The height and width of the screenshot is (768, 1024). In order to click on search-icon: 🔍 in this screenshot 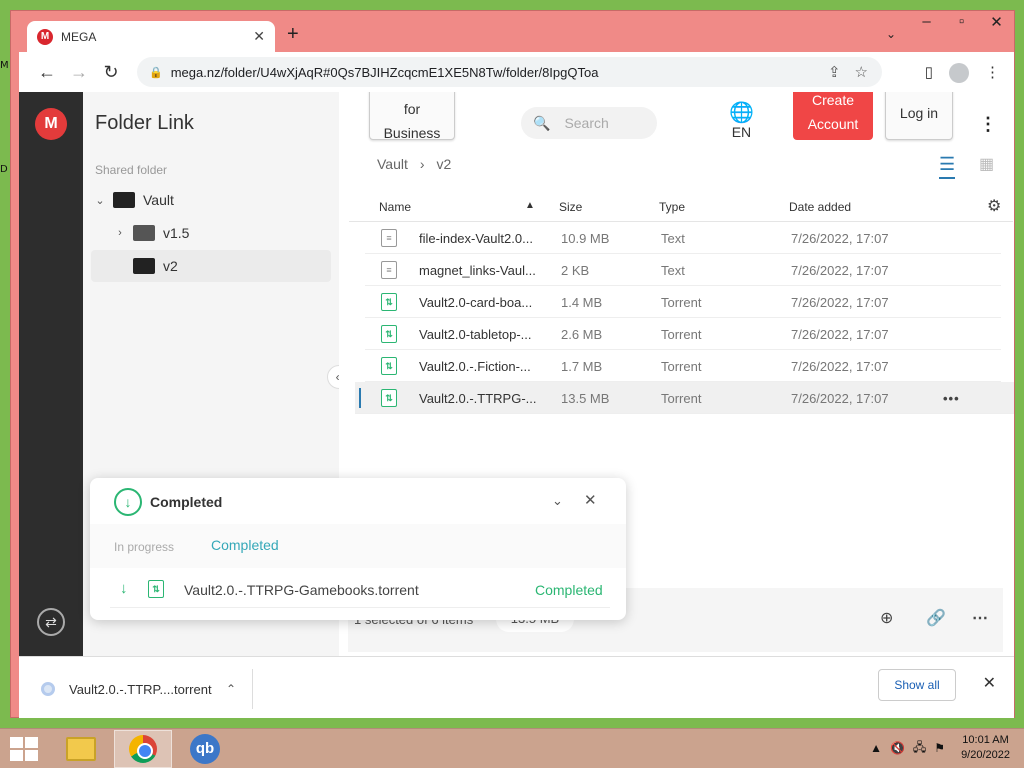, I will do `click(542, 122)`.